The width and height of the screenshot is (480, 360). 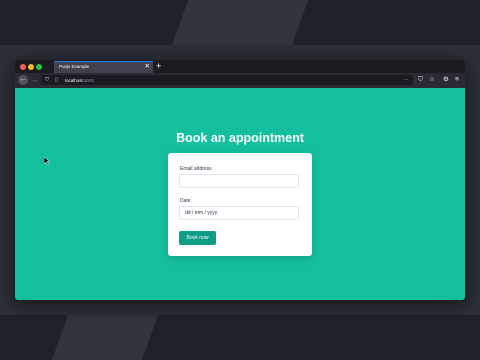 I want to click on back-button: ←, so click(x=23, y=80).